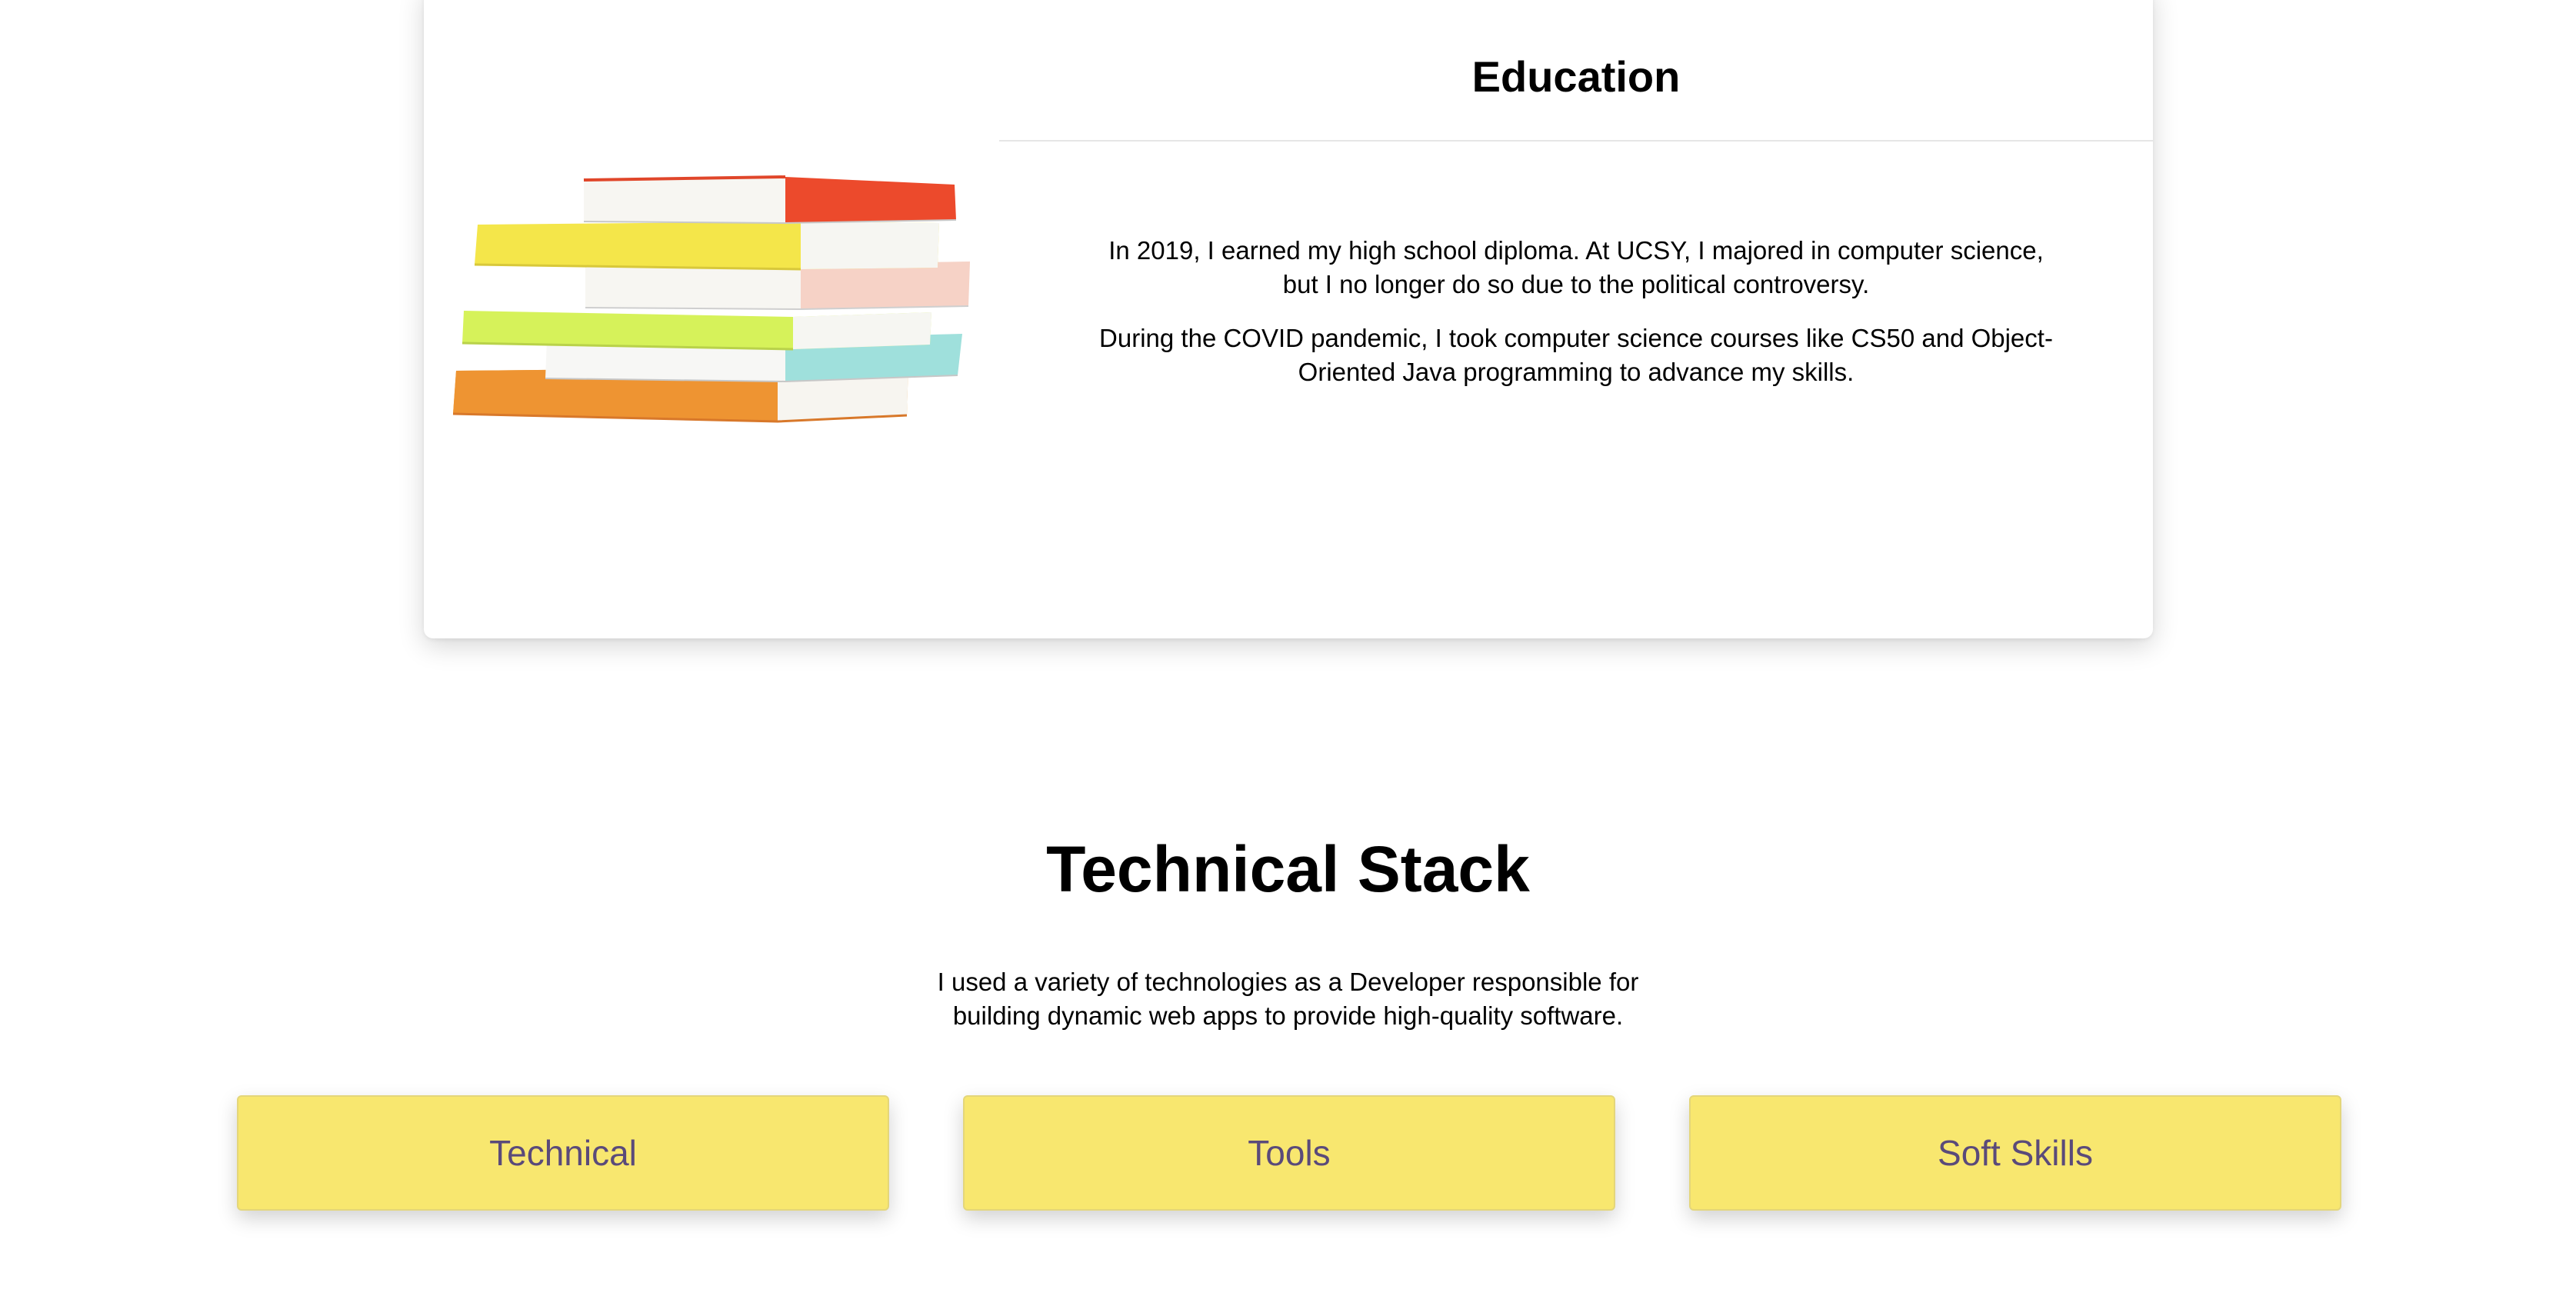 The image size is (2576, 1316). I want to click on books-stack-image, so click(711, 299).